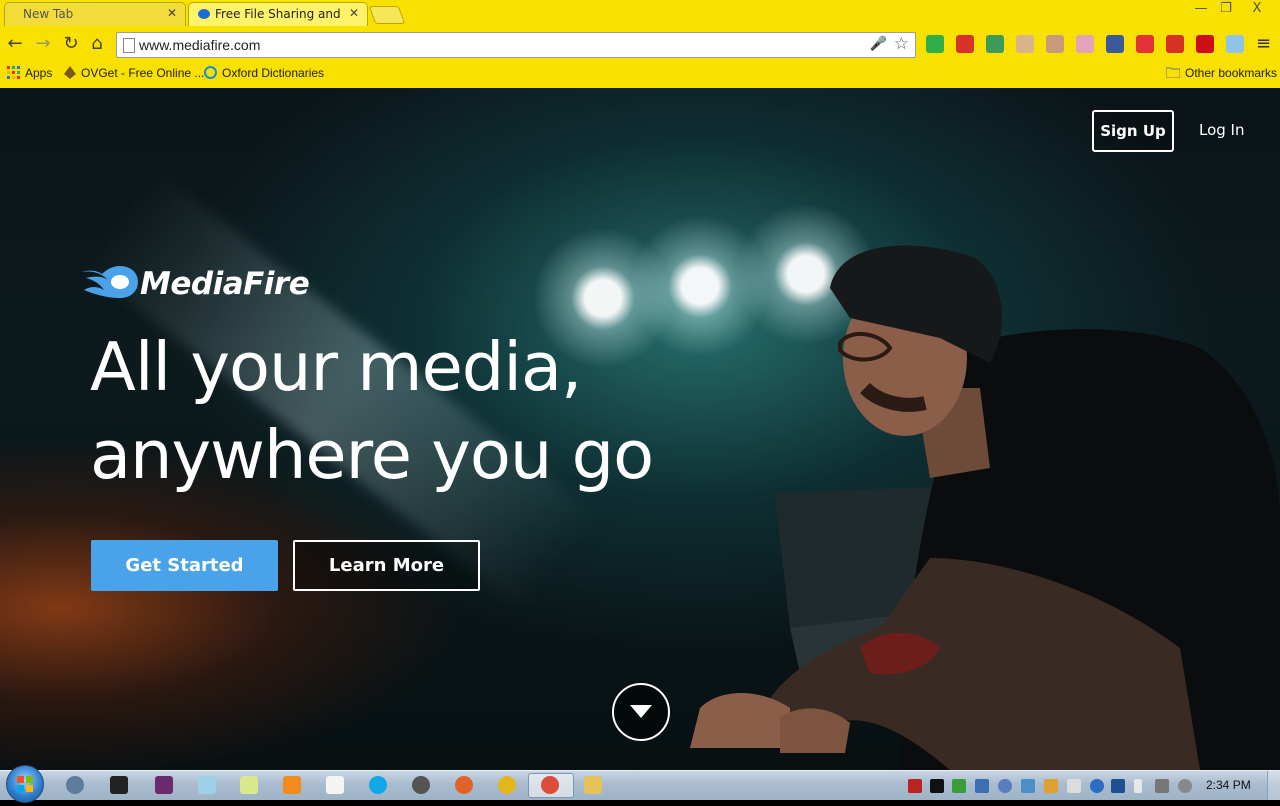 This screenshot has width=1280, height=806. Describe the element at coordinates (387, 15) in the screenshot. I see `new-tab-button` at that location.